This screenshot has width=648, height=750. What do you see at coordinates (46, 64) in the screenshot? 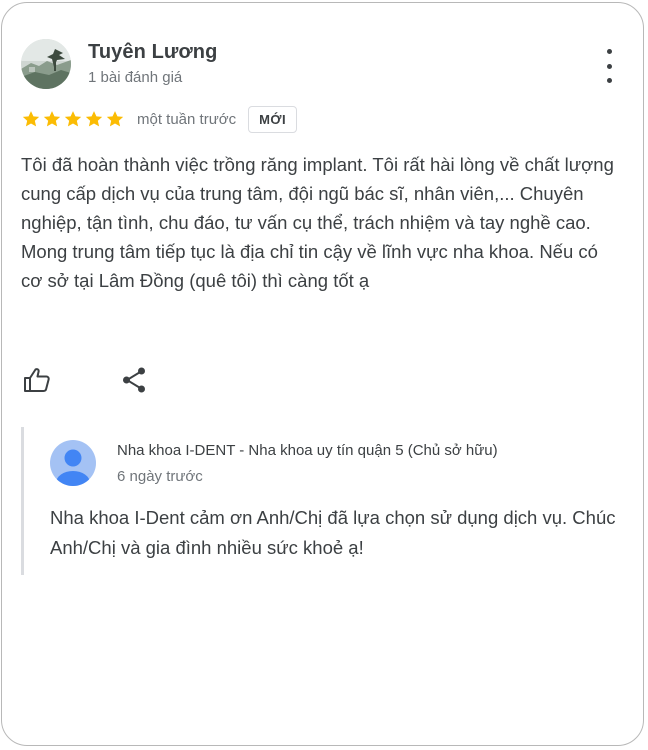
I see `reviewer-avatar` at bounding box center [46, 64].